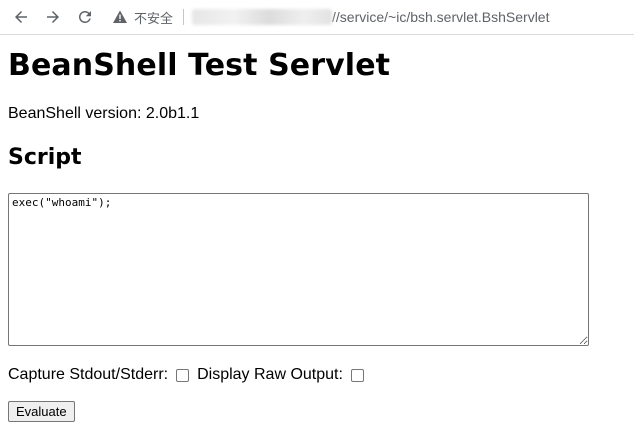  Describe the element at coordinates (41, 411) in the screenshot. I see `evaluate-button: Evaluate` at that location.